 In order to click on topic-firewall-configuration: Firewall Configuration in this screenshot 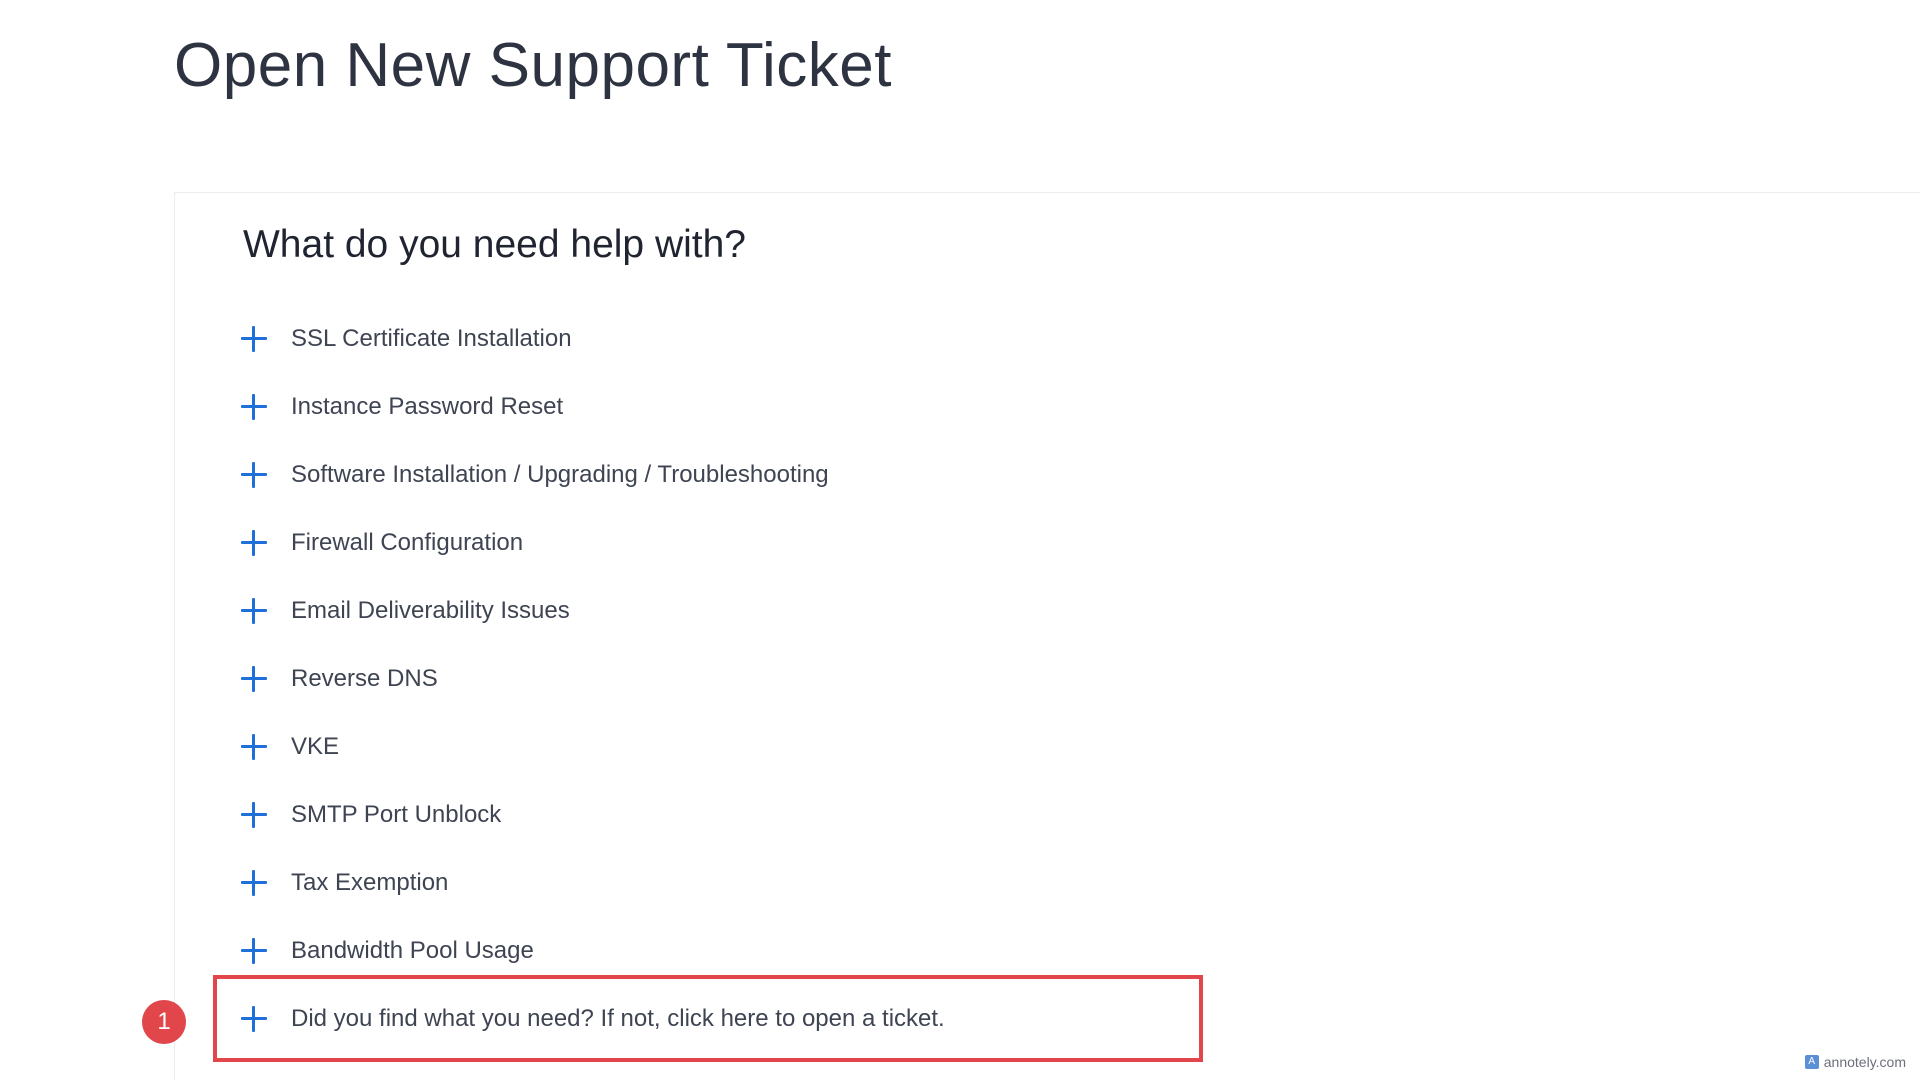, I will do `click(593, 543)`.